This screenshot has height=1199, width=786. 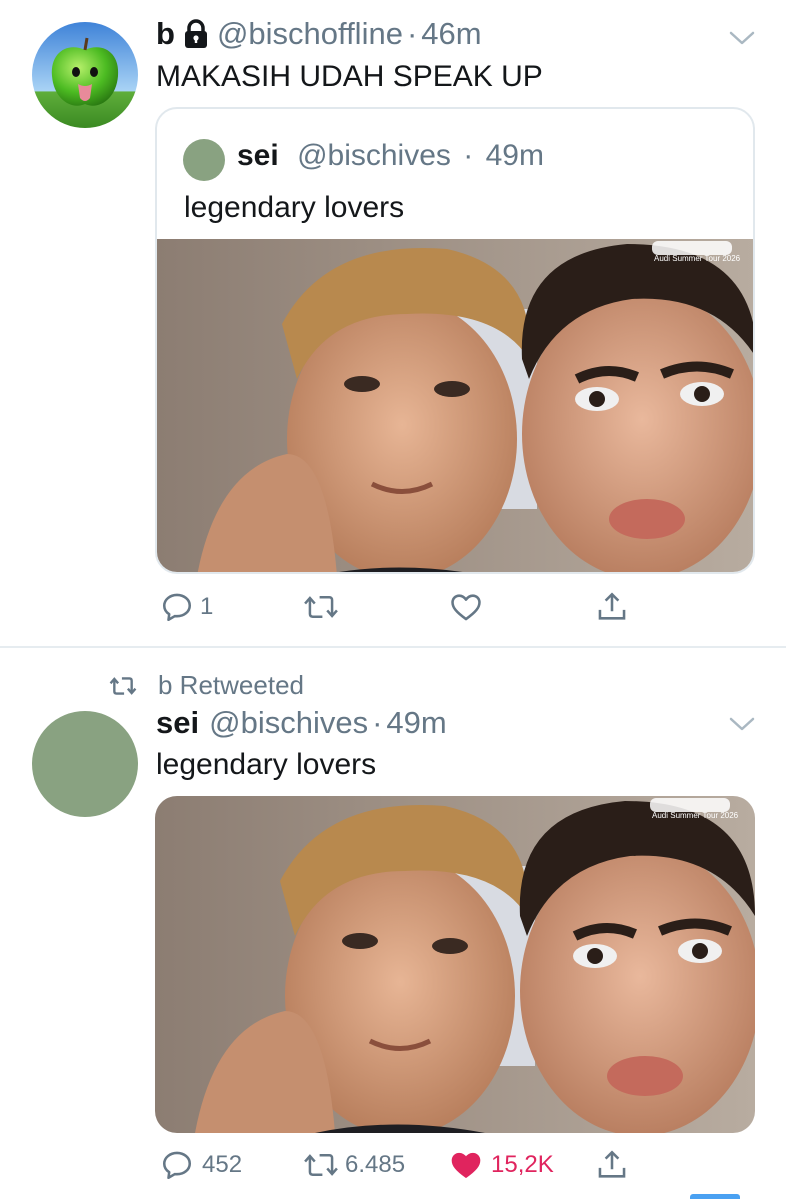 I want to click on like-button: 15,2K, so click(x=501, y=1165).